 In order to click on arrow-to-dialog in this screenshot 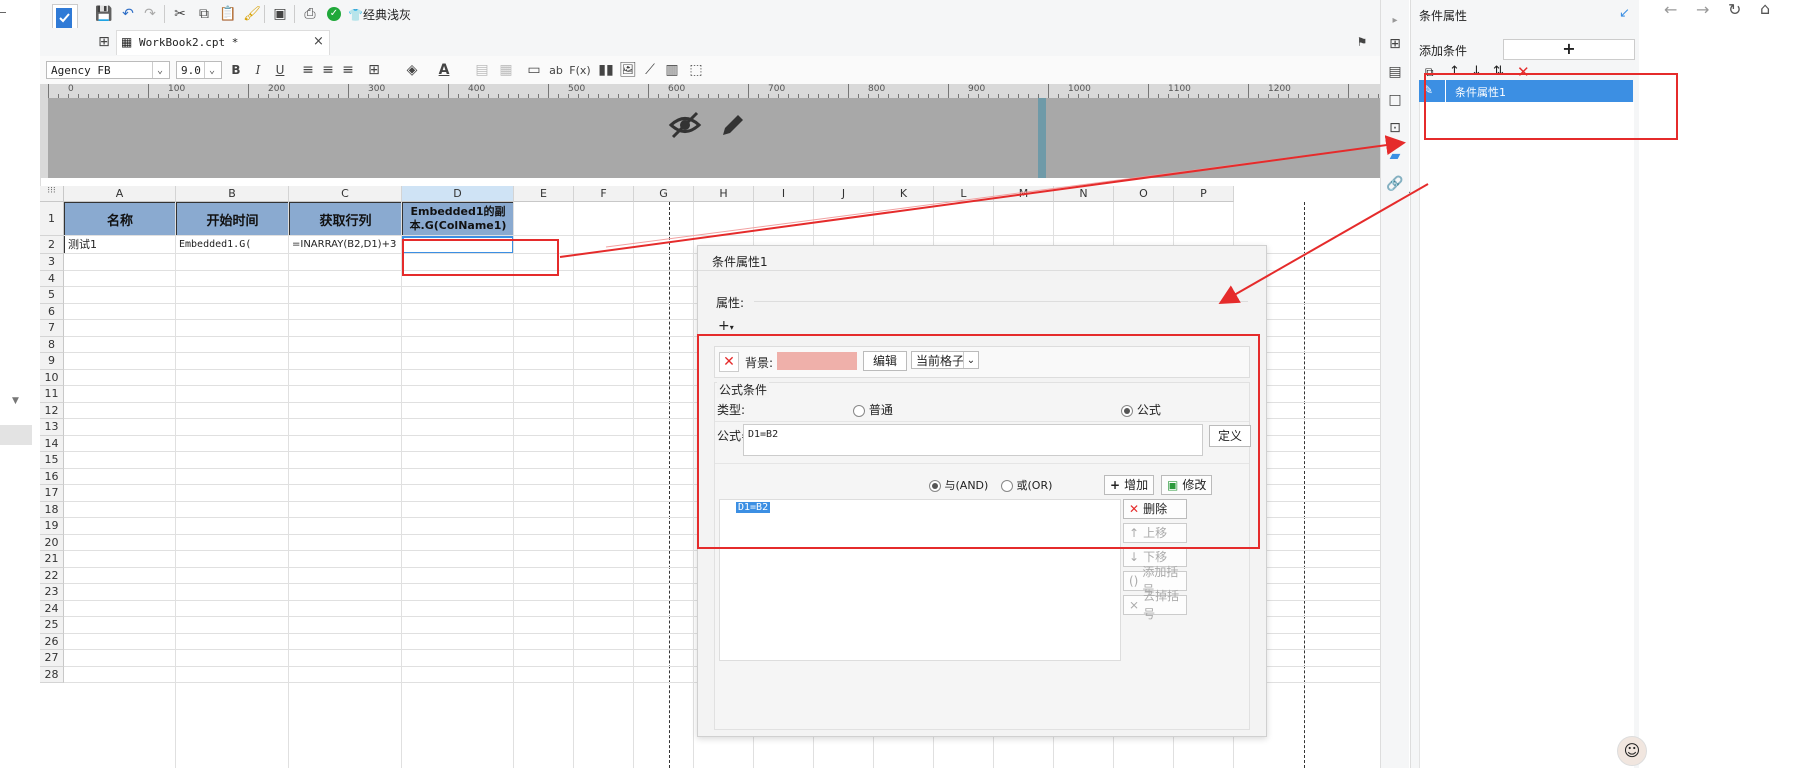, I will do `click(1323, 243)`.